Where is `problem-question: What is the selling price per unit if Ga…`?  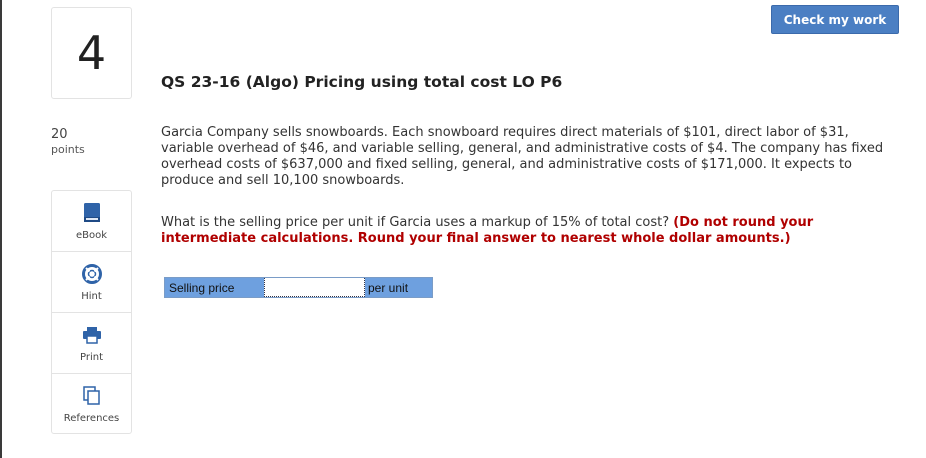
problem-question: What is the selling price per unit if Ga… is located at coordinates (531, 231).